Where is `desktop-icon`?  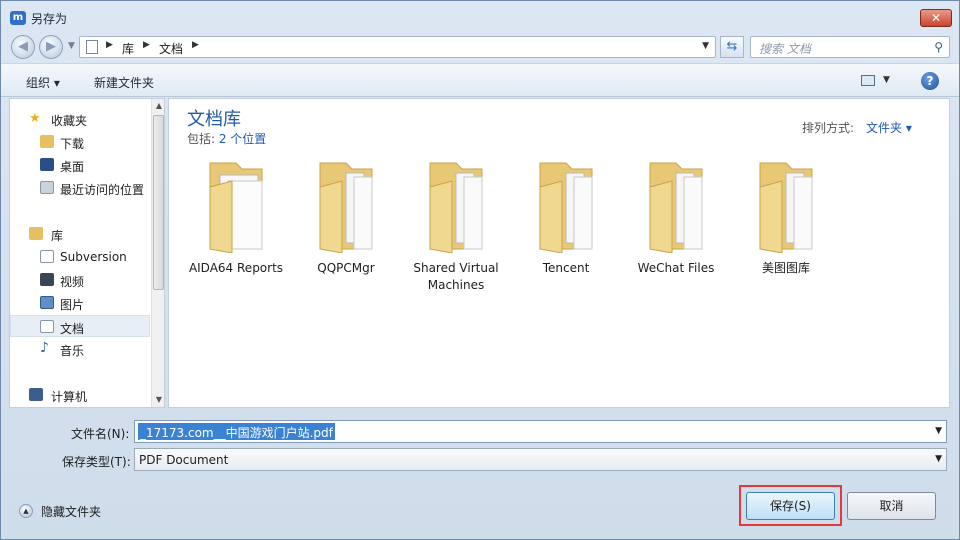 desktop-icon is located at coordinates (47, 164).